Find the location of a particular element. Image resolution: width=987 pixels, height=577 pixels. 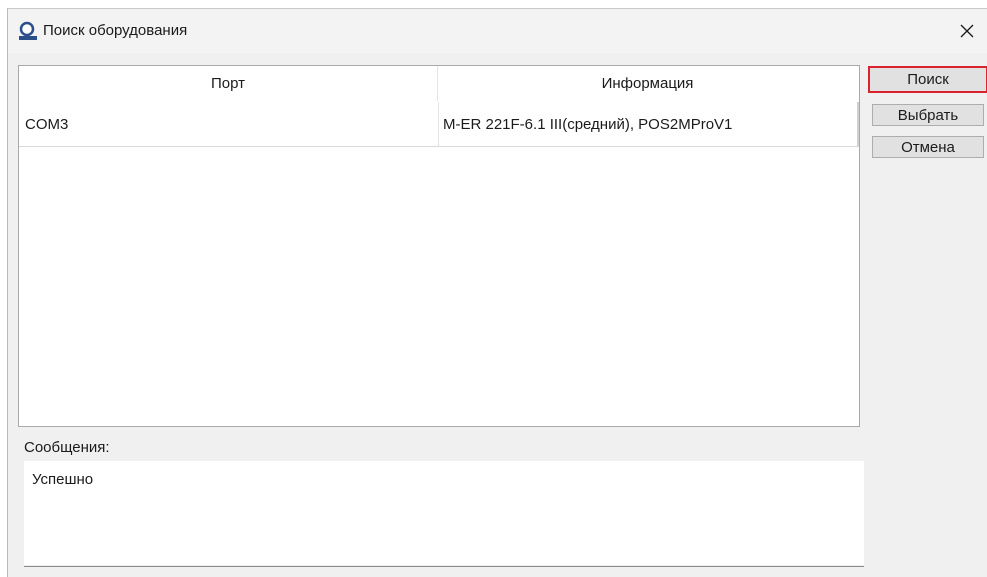

column-header-port: Порт is located at coordinates (228, 83).